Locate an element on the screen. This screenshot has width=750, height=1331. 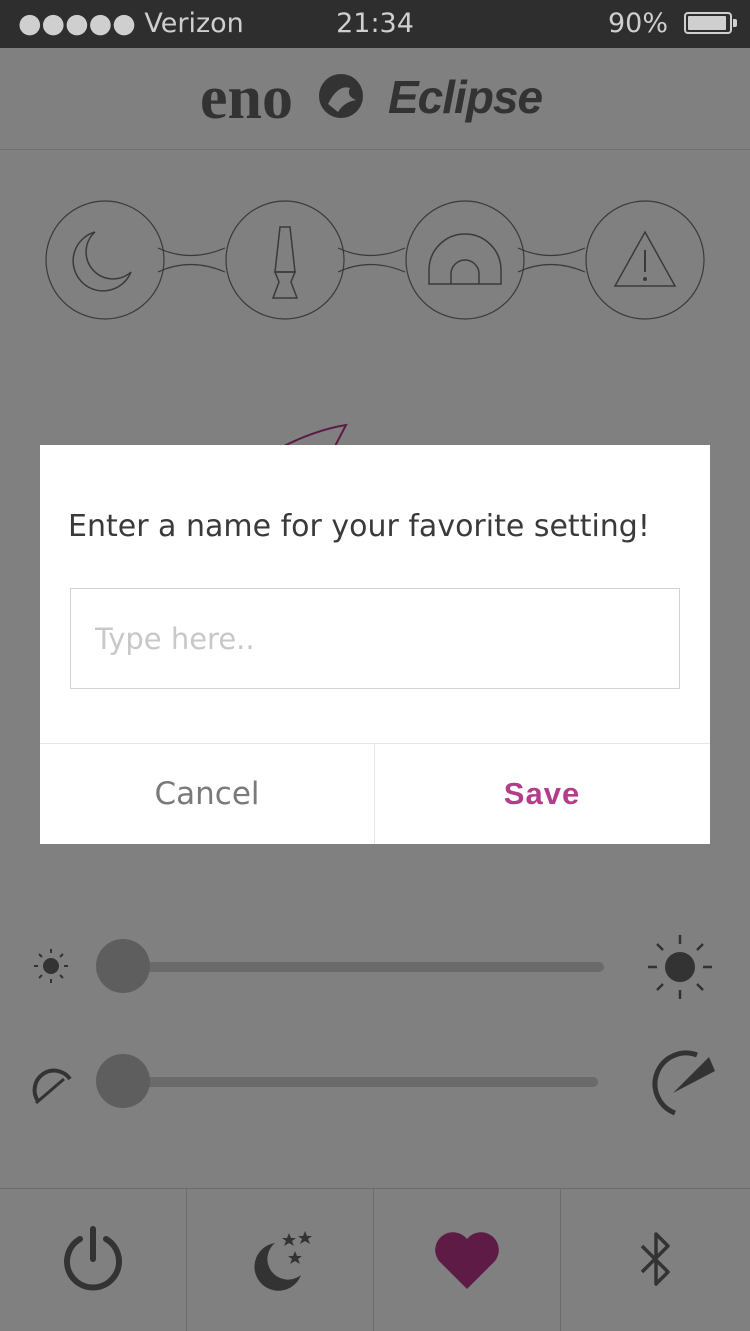
brightness-thumb is located at coordinates (123, 966).